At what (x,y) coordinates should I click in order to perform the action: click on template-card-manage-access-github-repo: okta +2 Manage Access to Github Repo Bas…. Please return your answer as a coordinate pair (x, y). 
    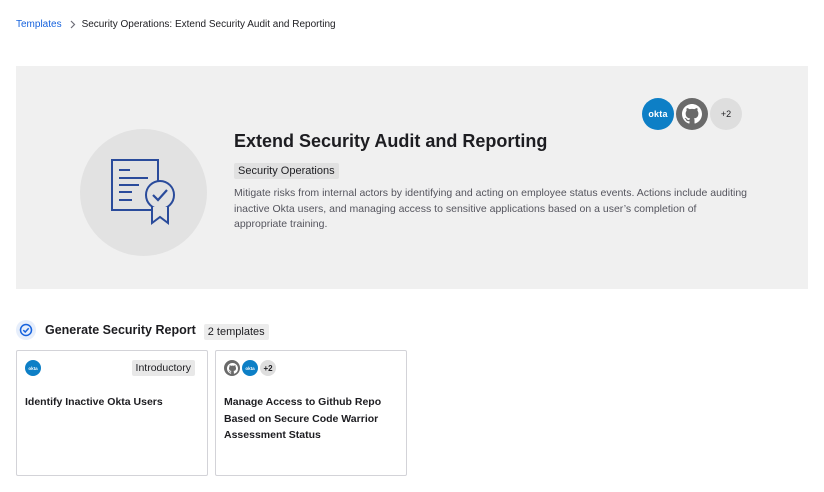
    Looking at the image, I should click on (311, 413).